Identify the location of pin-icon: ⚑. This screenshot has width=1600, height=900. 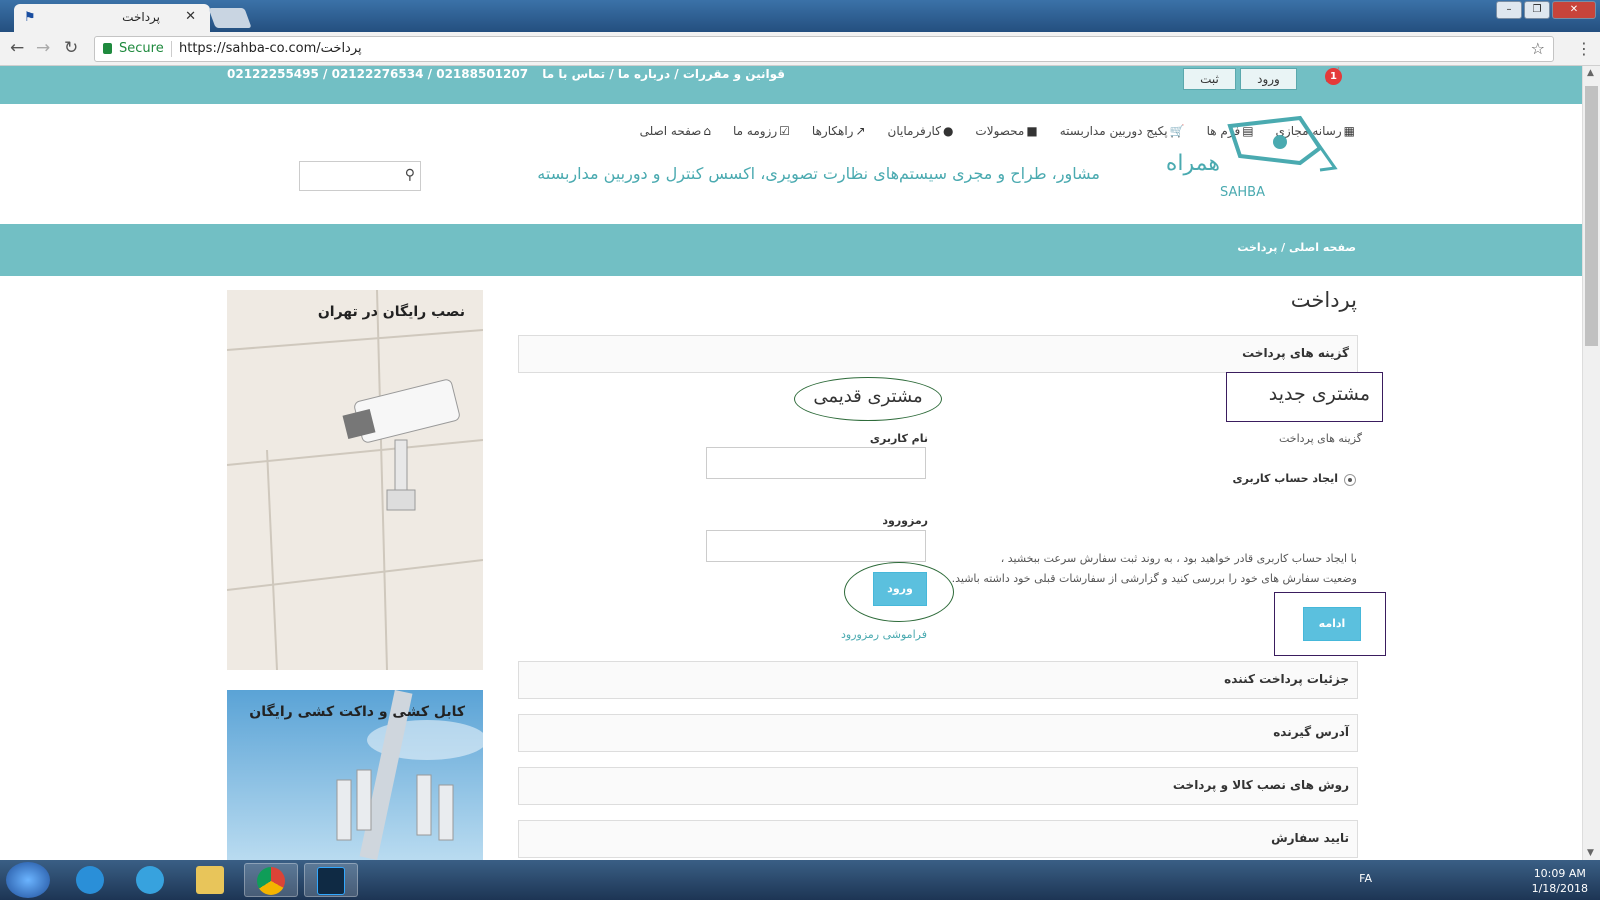
(30, 17).